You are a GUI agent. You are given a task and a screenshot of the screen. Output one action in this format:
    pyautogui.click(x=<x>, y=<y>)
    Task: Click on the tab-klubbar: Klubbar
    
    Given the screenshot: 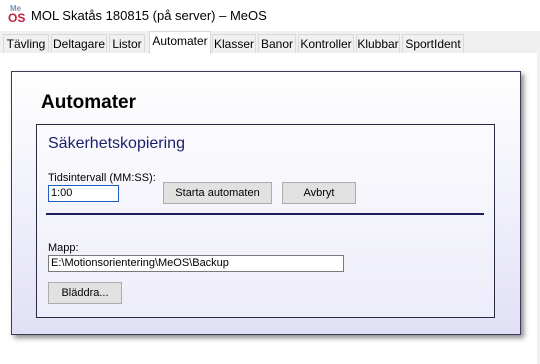 What is the action you would take?
    pyautogui.click(x=378, y=43)
    